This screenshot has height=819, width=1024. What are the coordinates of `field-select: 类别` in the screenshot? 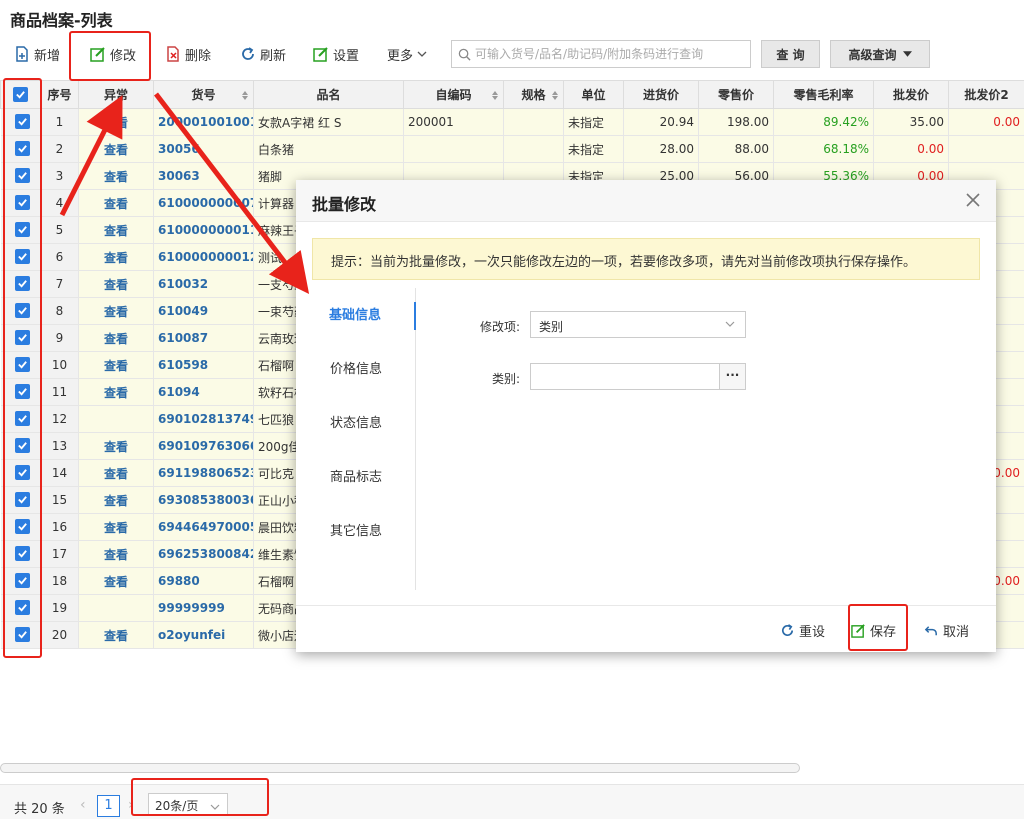 It's located at (638, 324).